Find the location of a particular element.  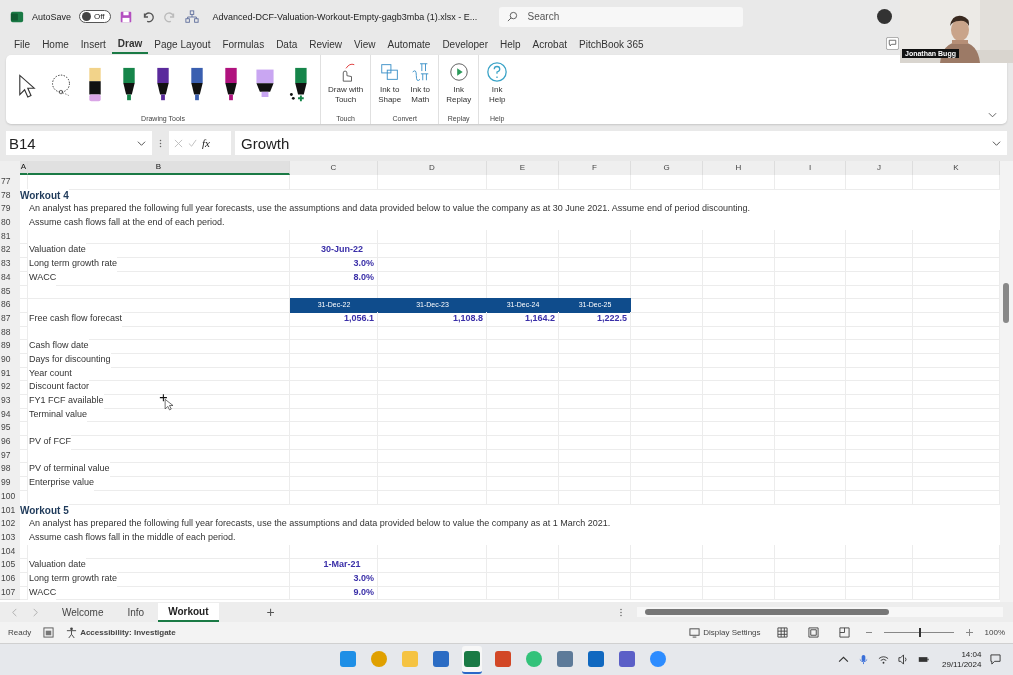

row-label: FY1 FCF available is located at coordinates (66, 401).